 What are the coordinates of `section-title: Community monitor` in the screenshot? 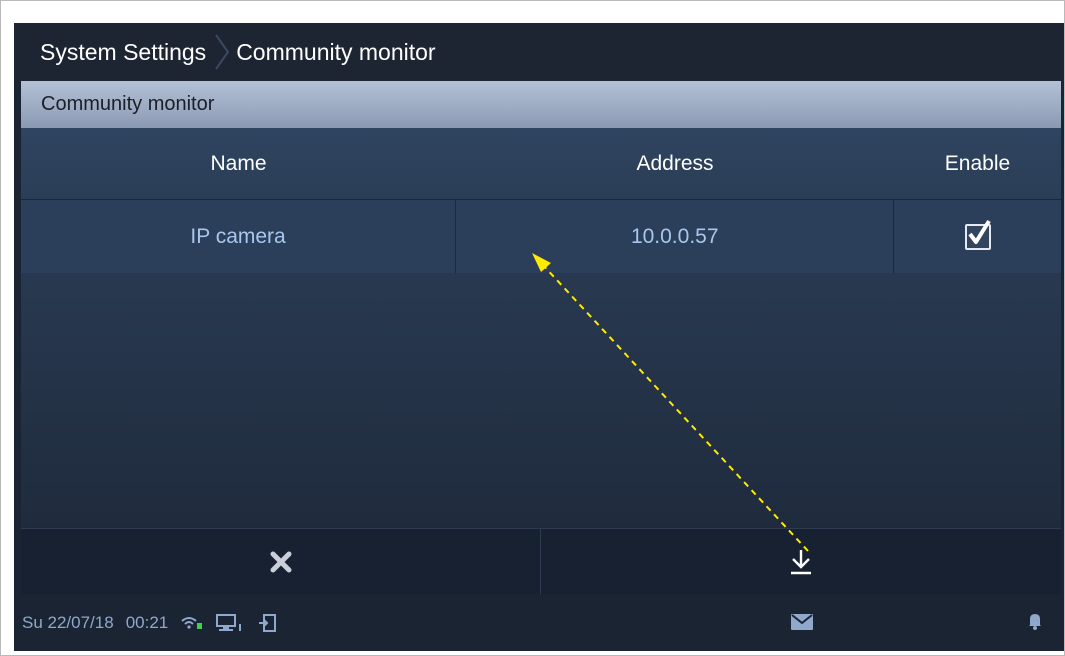 It's located at (128, 104).